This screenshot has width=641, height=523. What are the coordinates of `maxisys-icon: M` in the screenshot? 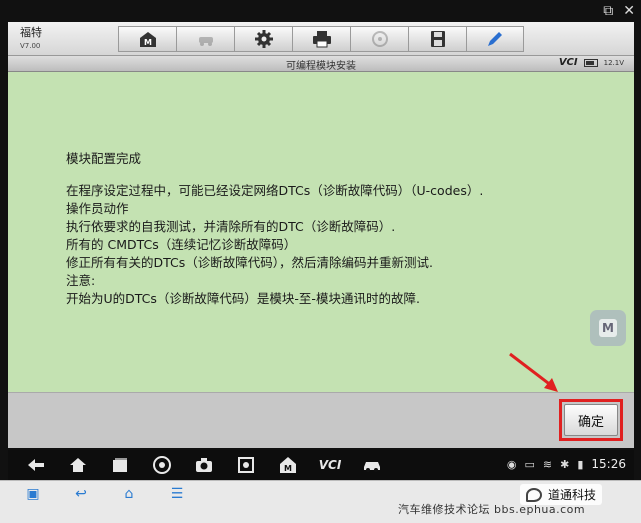 It's located at (288, 465).